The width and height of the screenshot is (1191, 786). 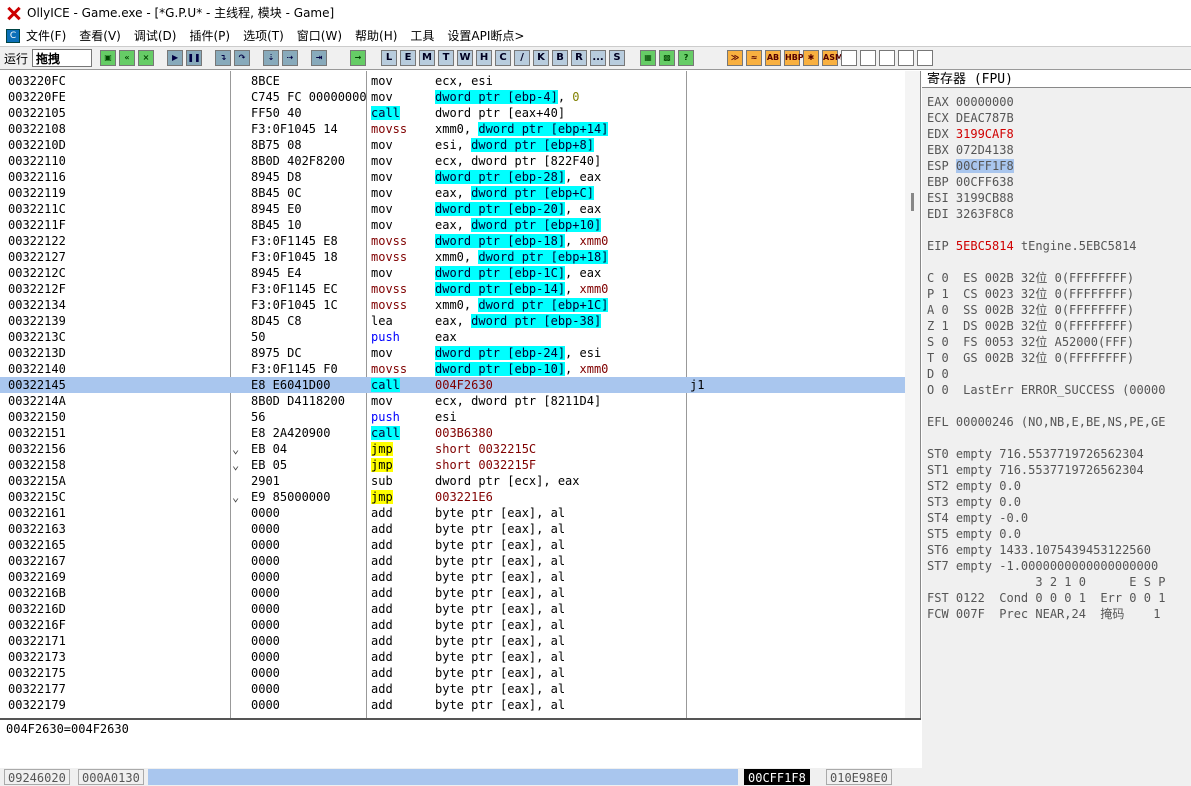 I want to click on register-line: D 0, so click(x=938, y=374).